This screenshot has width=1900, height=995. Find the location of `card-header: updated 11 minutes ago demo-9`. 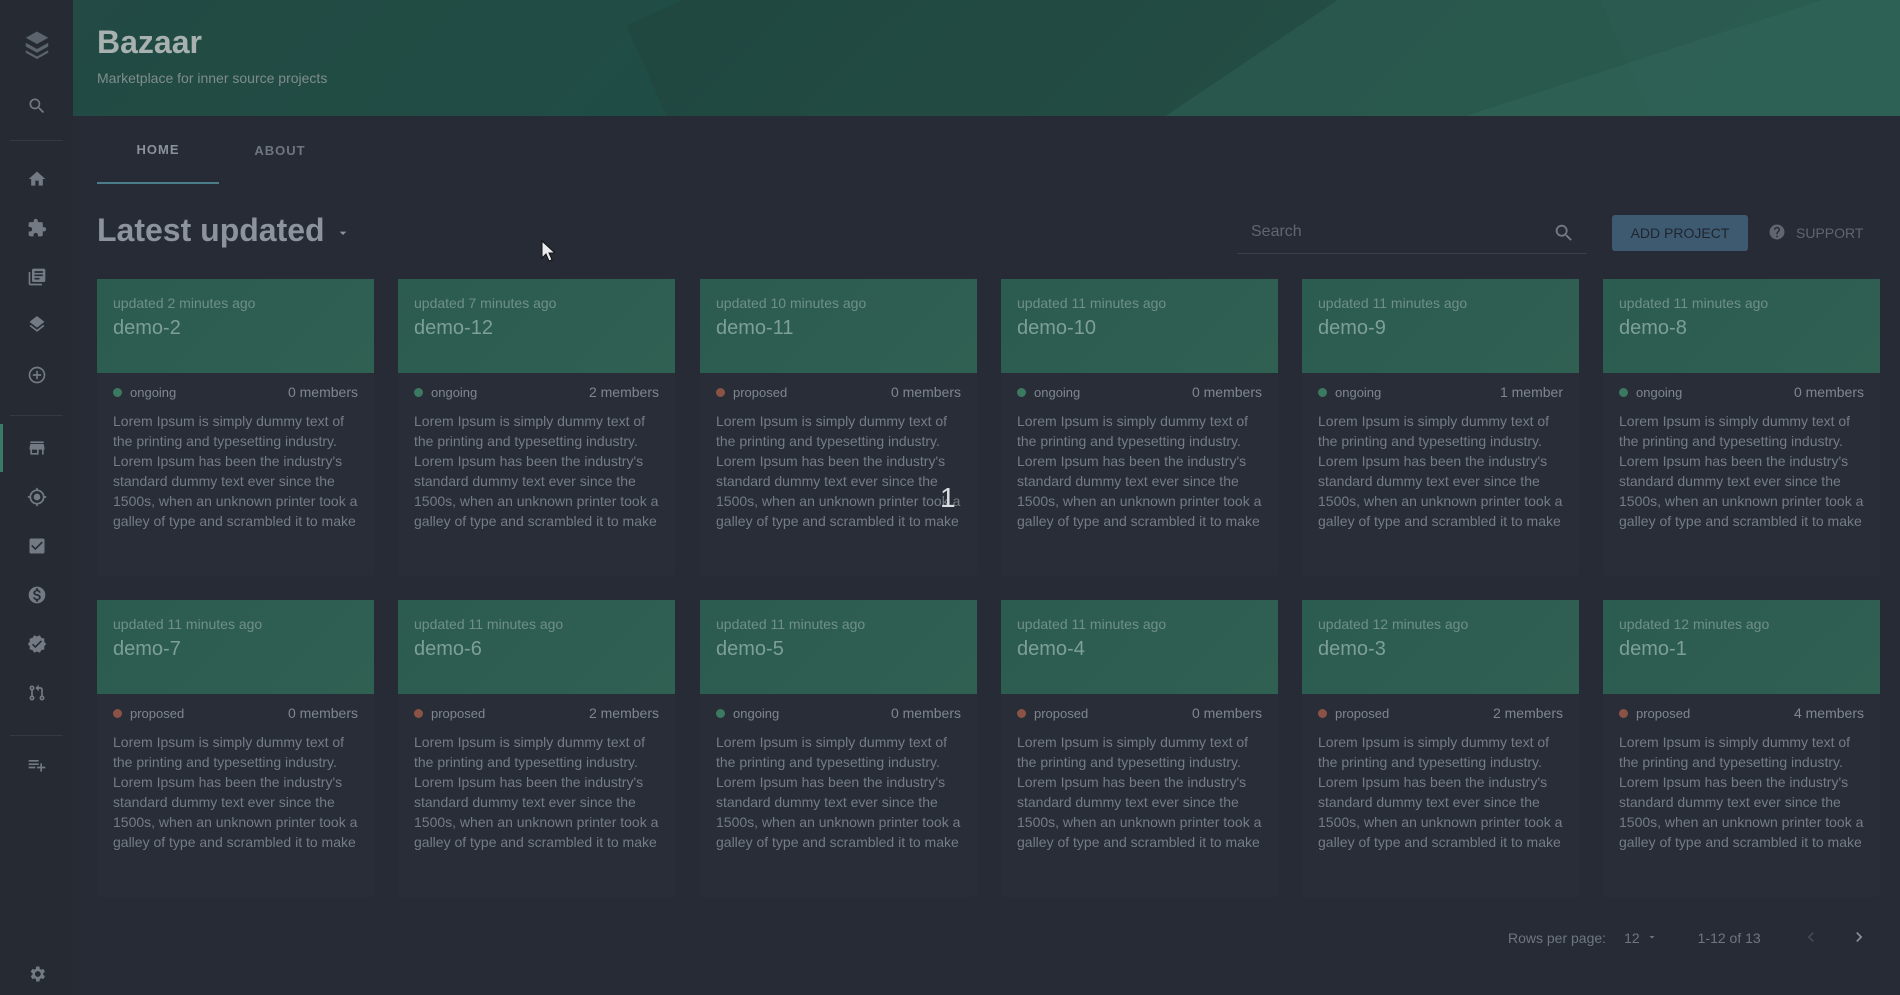

card-header: updated 11 minutes ago demo-9 is located at coordinates (1440, 326).